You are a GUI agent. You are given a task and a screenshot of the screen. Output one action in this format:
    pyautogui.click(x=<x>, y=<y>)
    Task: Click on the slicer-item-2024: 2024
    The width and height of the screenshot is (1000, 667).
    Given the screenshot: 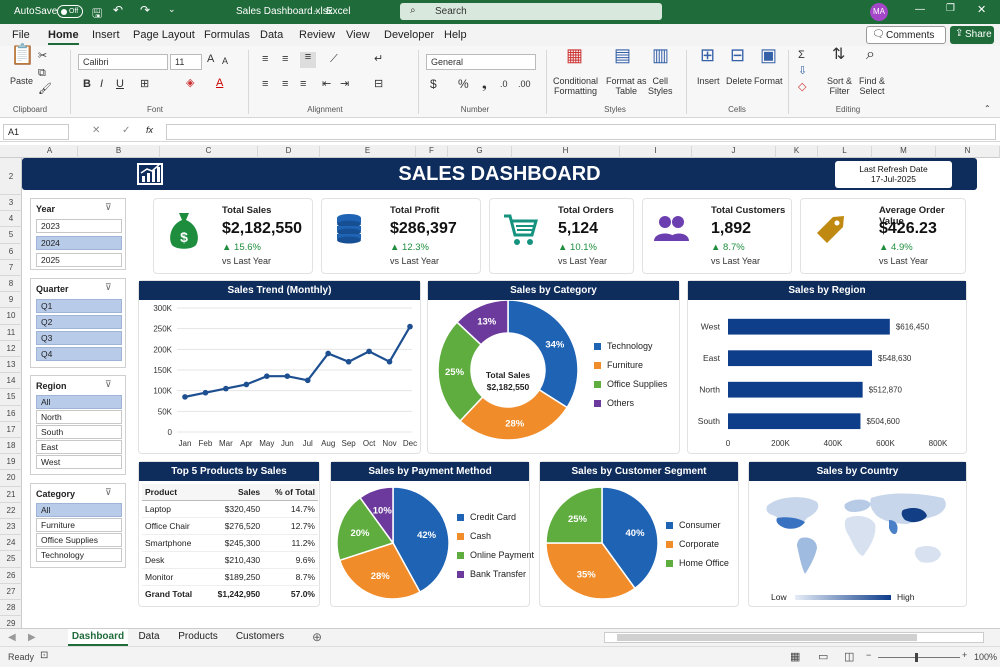 What is the action you would take?
    pyautogui.click(x=79, y=243)
    